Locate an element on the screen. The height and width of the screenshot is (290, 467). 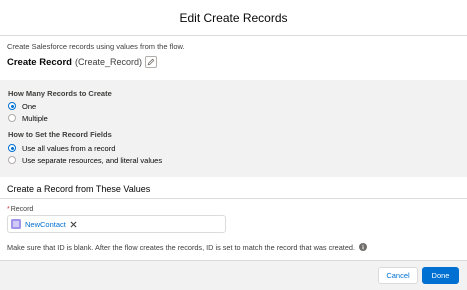
element-title-row: Create Record (Create_Record) is located at coordinates (82, 62).